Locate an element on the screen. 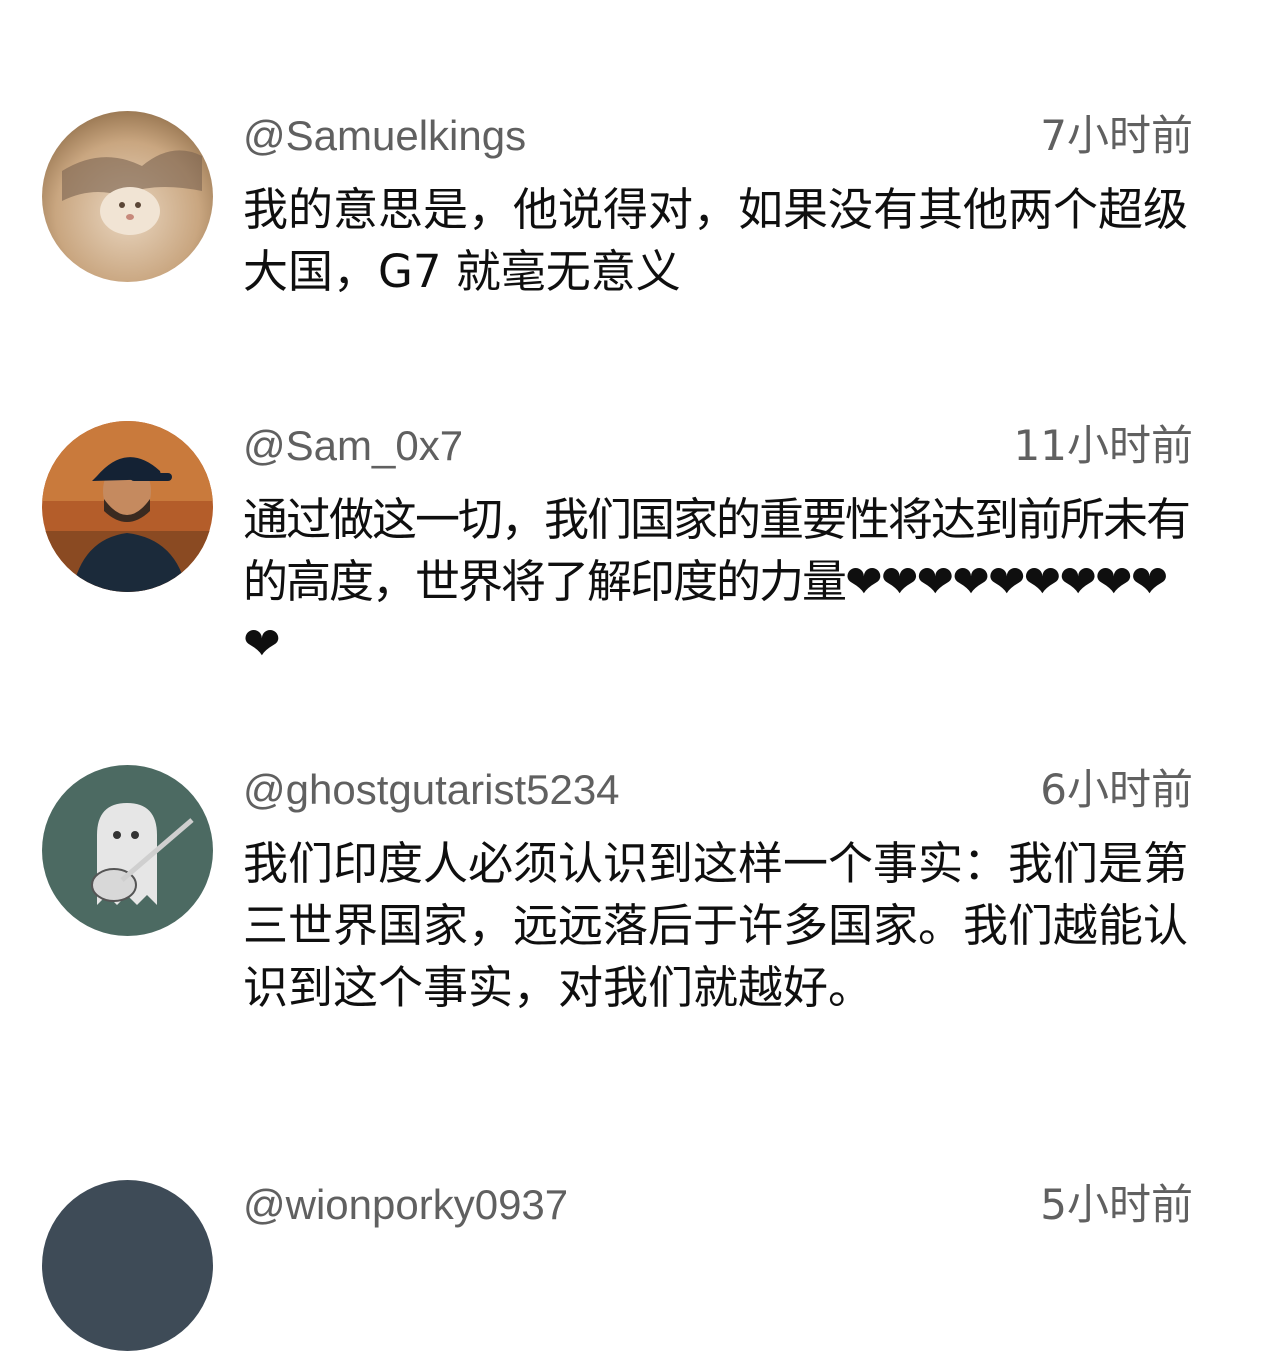 The width and height of the screenshot is (1280, 1351). comment-time: 11小时前 is located at coordinates (1103, 445).